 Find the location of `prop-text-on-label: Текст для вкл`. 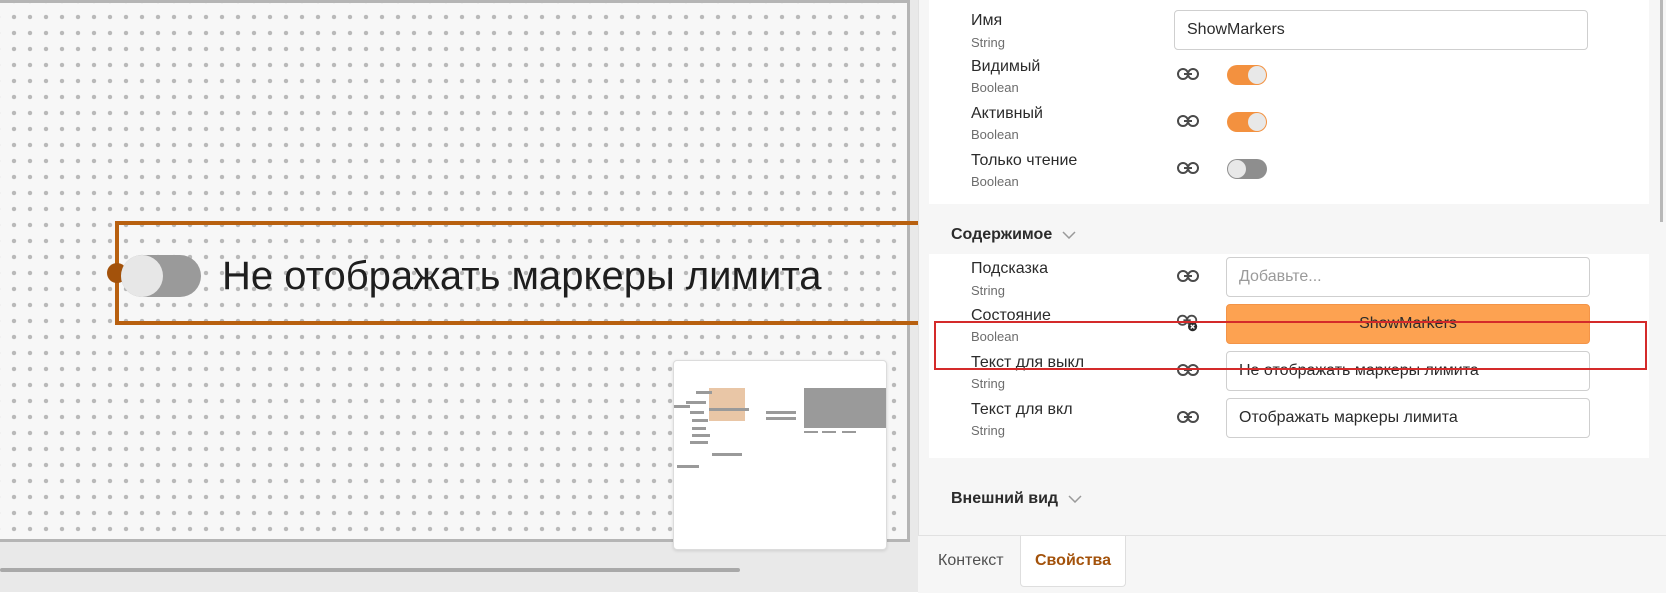

prop-text-on-label: Текст для вкл is located at coordinates (1022, 409).